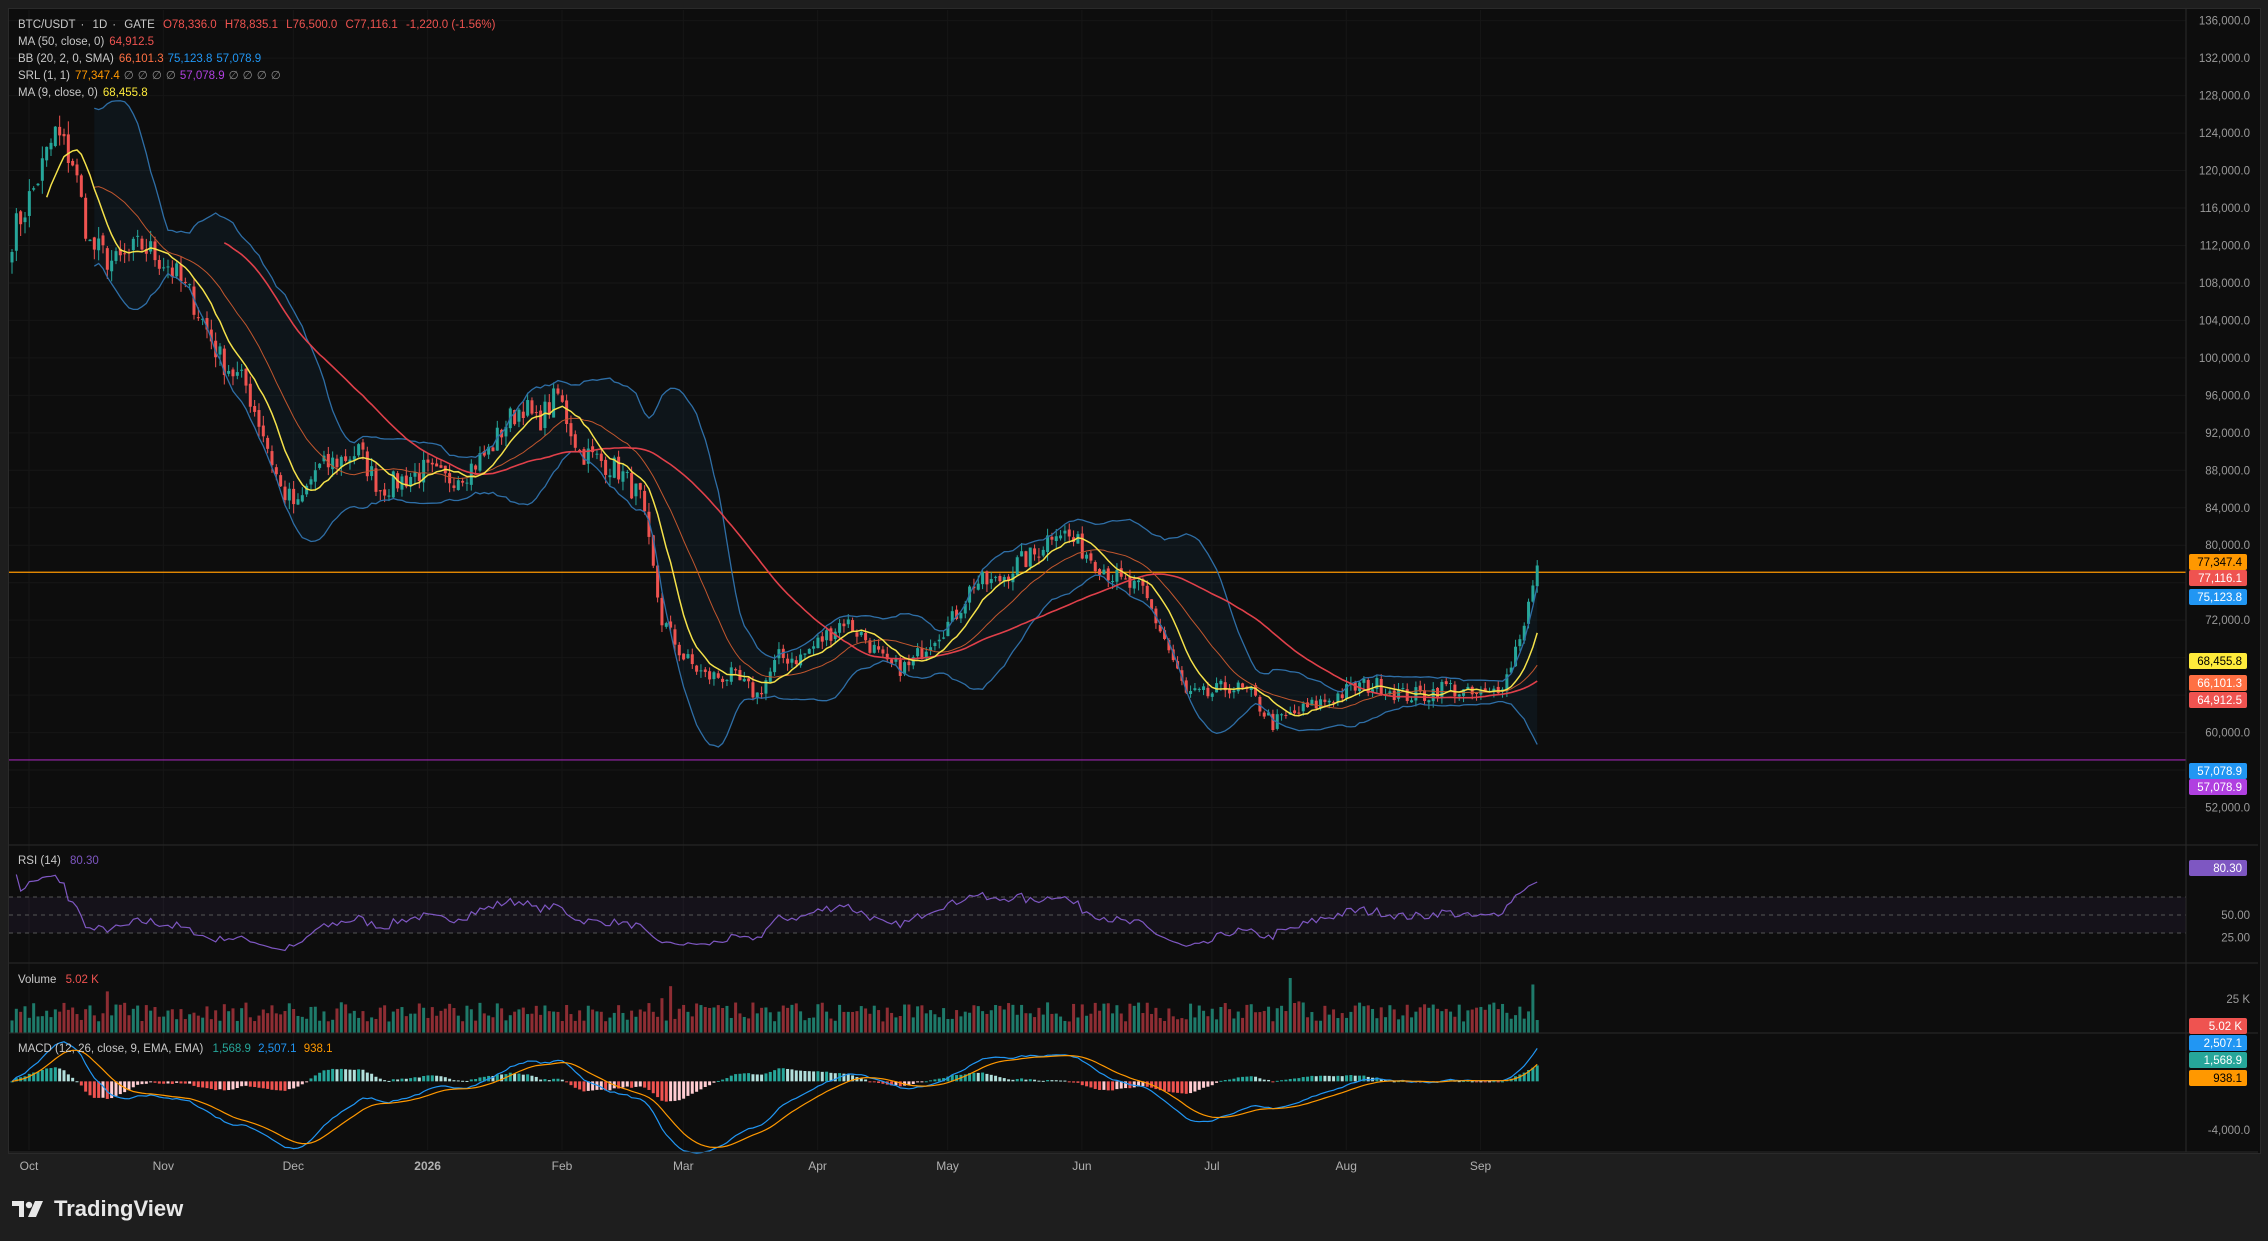 This screenshot has width=2268, height=1241. What do you see at coordinates (58, 980) in the screenshot?
I see `volume-legend: Volume 5.02 K` at bounding box center [58, 980].